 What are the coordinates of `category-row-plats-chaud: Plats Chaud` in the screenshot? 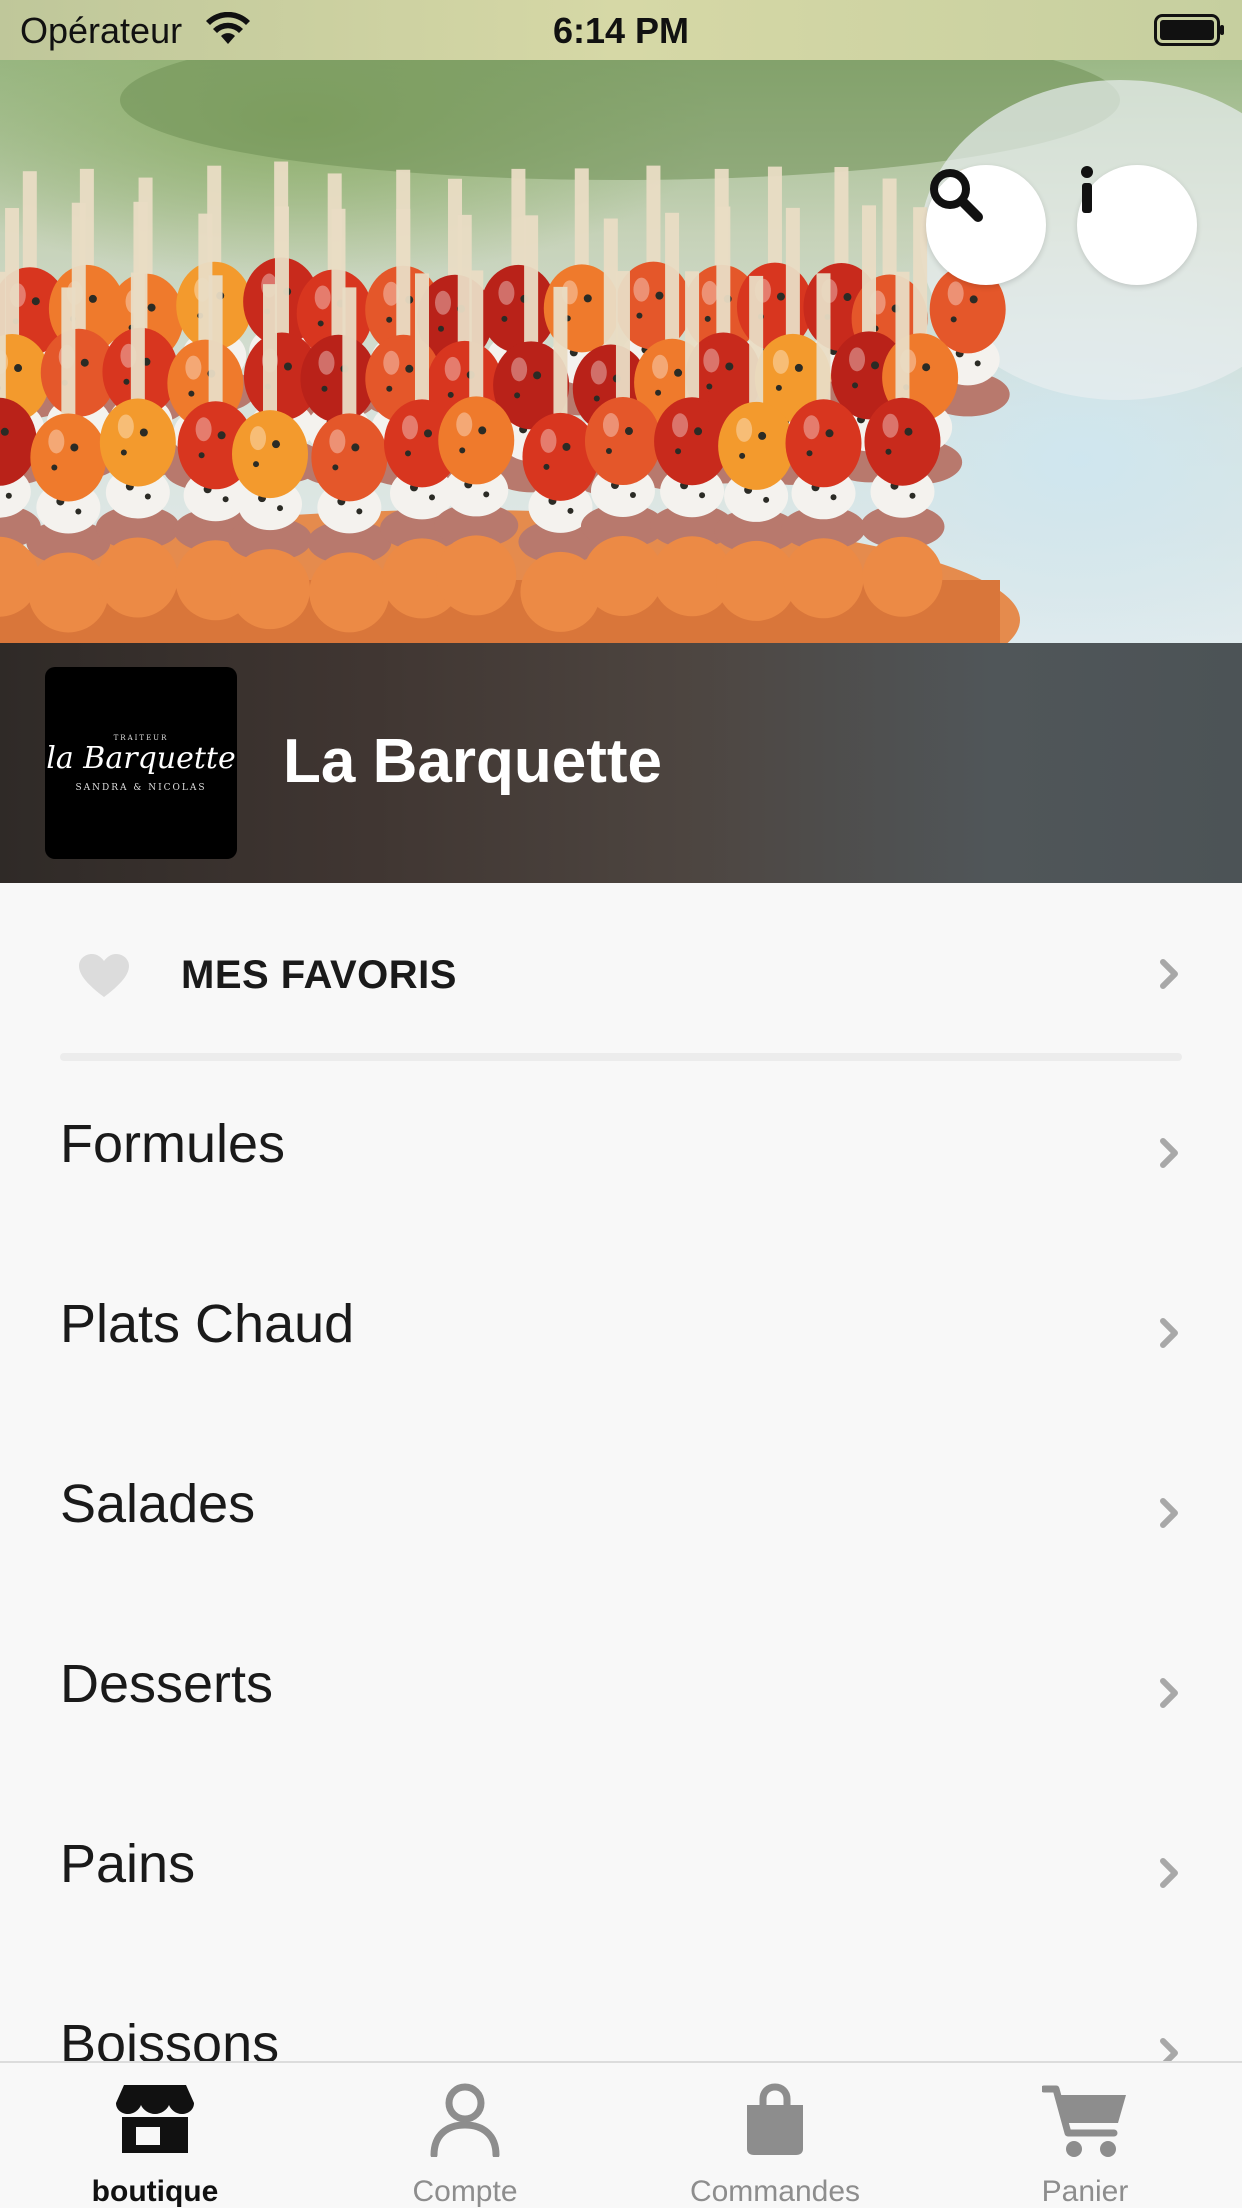 It's located at (621, 1333).